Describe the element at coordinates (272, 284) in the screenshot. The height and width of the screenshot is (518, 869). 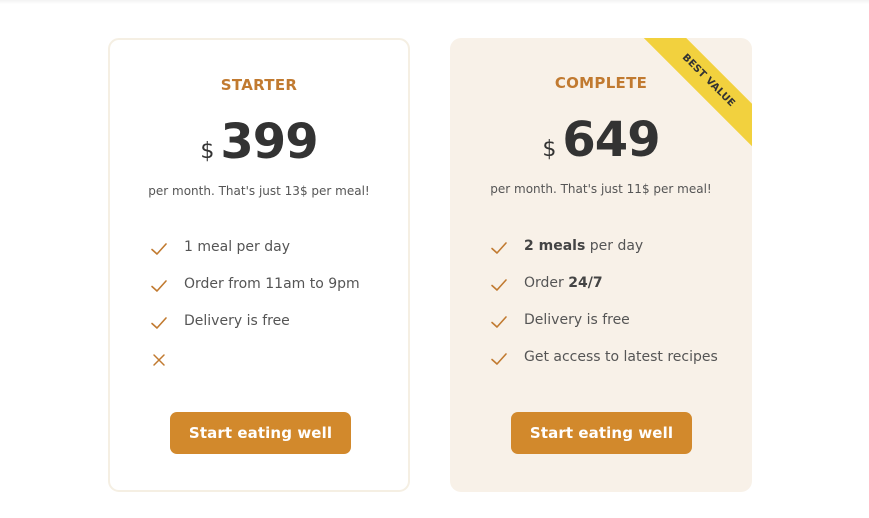
I see `feature-text: Order from 11am to 9pm` at that location.